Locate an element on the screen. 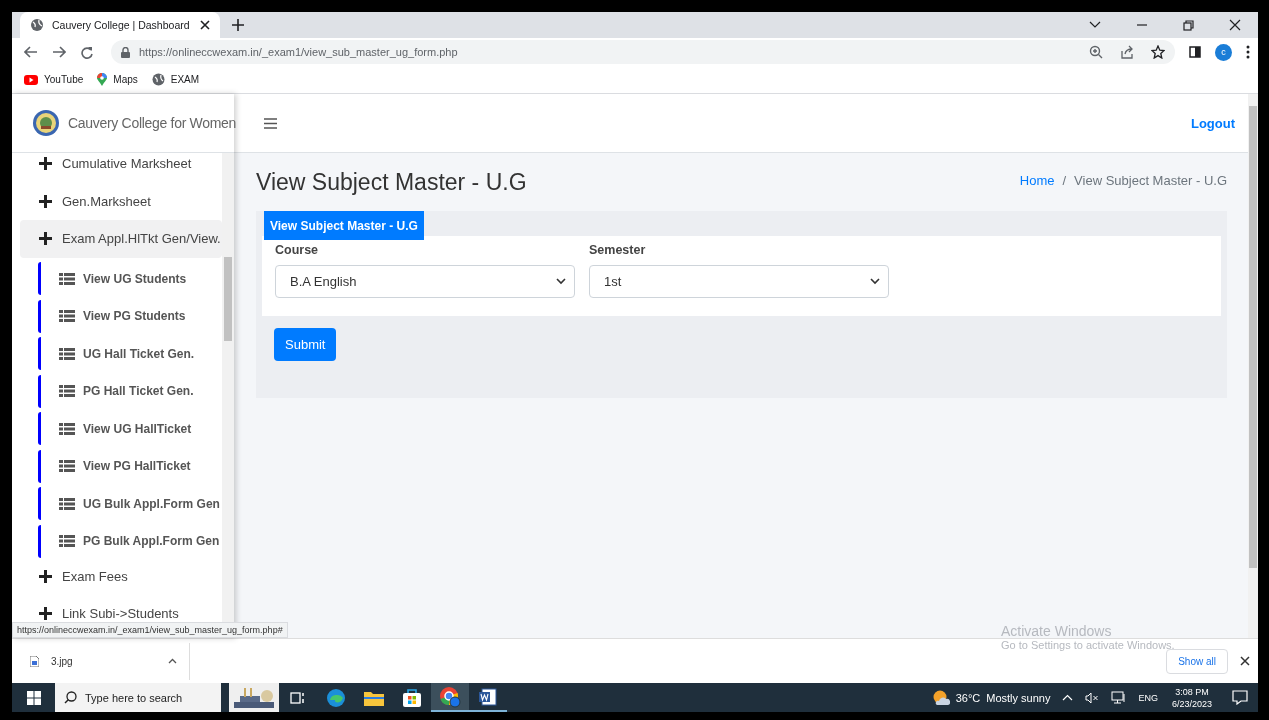 Image resolution: width=1269 pixels, height=720 pixels. menu-item: Cumulative Marksheet is located at coordinates (117, 168).